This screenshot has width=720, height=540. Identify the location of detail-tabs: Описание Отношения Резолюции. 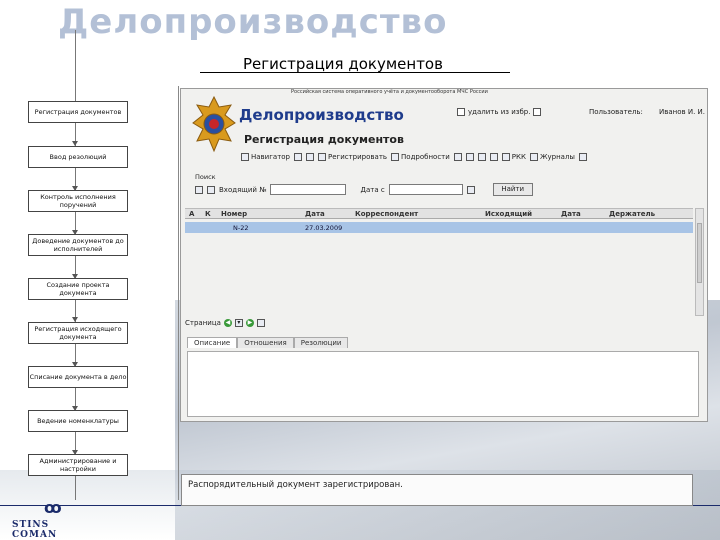
(268, 342).